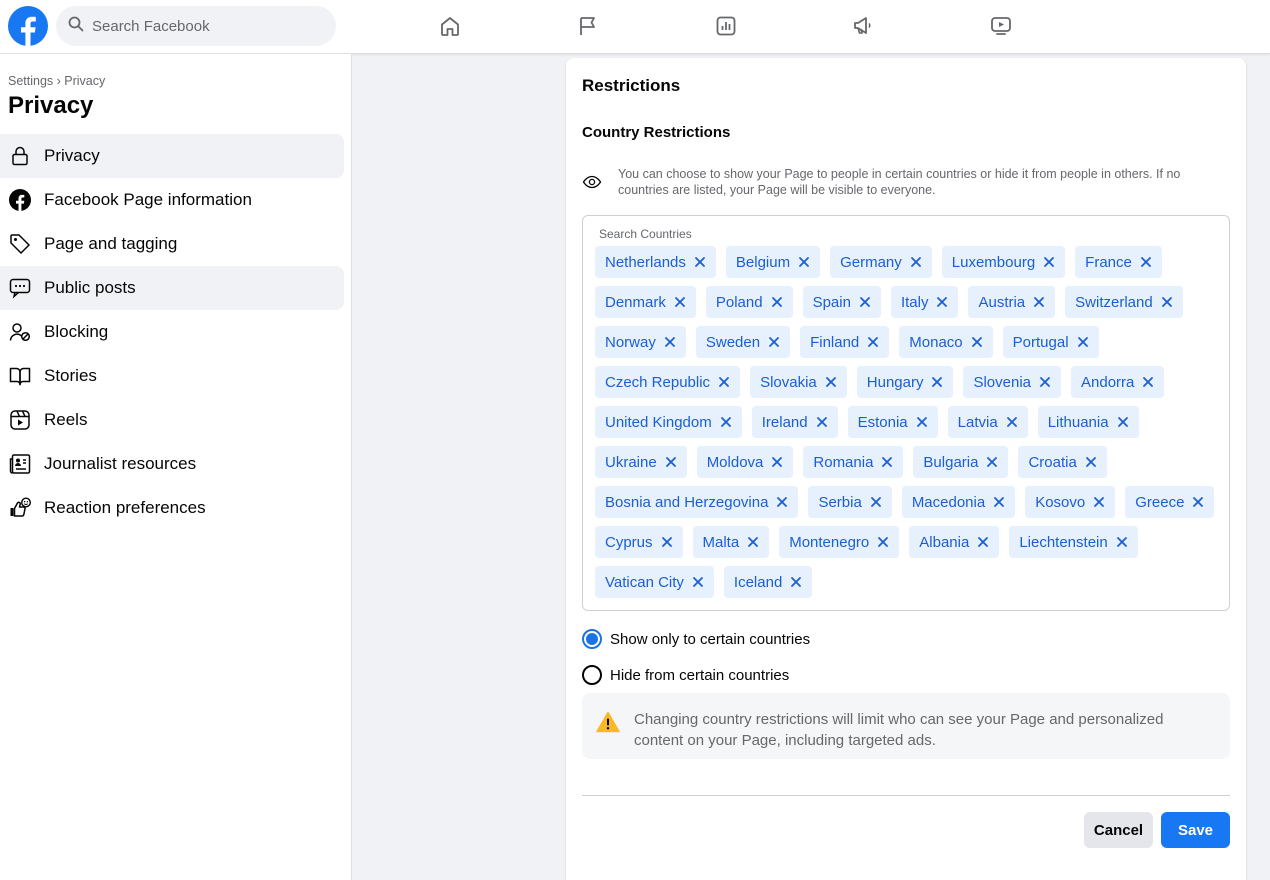  What do you see at coordinates (892, 422) in the screenshot?
I see `country-tag: Estonia` at bounding box center [892, 422].